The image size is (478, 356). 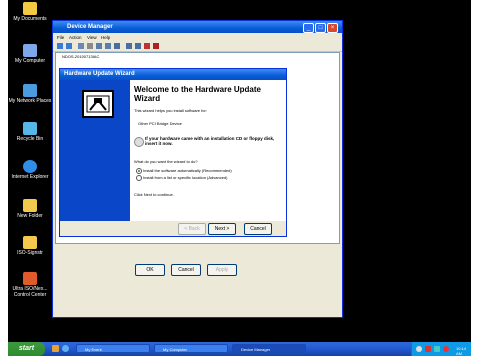 What do you see at coordinates (197, 288) in the screenshot?
I see `dialog-button-area: OK Cancel Apply` at bounding box center [197, 288].